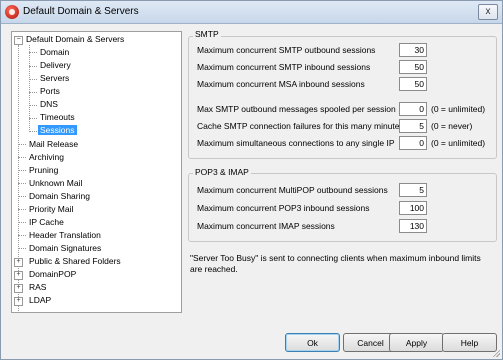 This screenshot has height=360, width=503. Describe the element at coordinates (81, 11) in the screenshot. I see `window-title: Default Domain & Servers` at that location.